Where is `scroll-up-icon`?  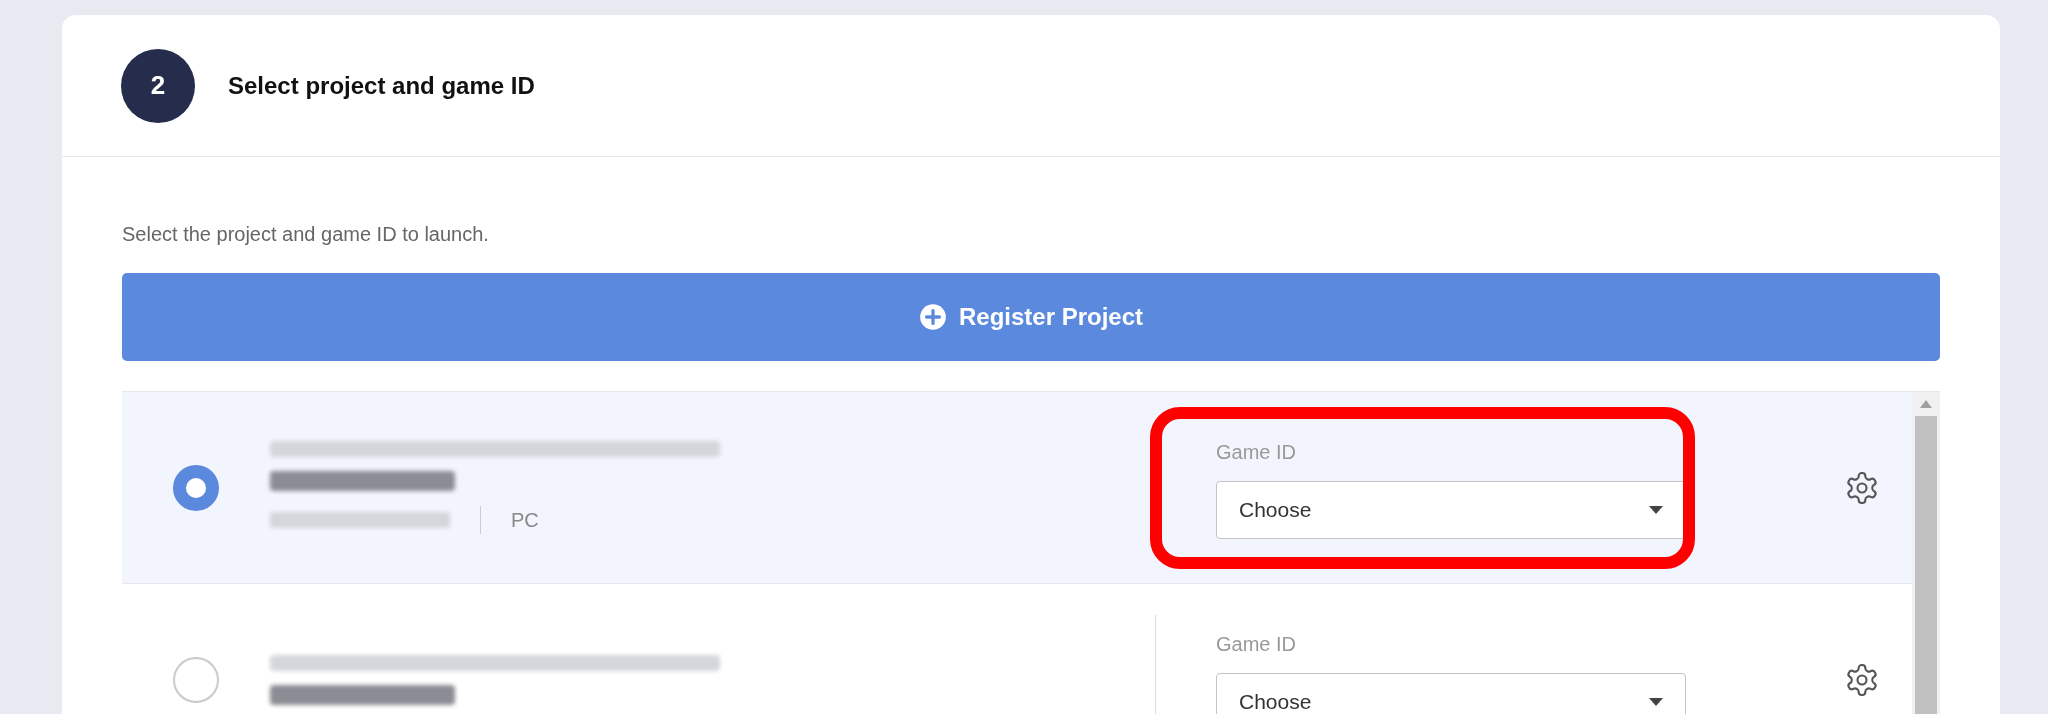 scroll-up-icon is located at coordinates (1926, 404).